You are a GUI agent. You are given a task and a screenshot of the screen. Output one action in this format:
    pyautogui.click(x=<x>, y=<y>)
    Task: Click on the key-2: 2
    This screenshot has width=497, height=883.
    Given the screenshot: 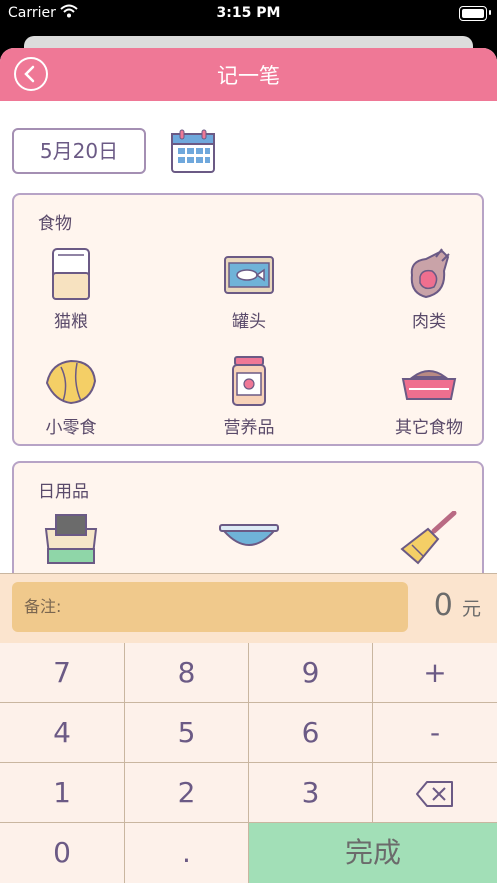 What is the action you would take?
    pyautogui.click(x=187, y=793)
    